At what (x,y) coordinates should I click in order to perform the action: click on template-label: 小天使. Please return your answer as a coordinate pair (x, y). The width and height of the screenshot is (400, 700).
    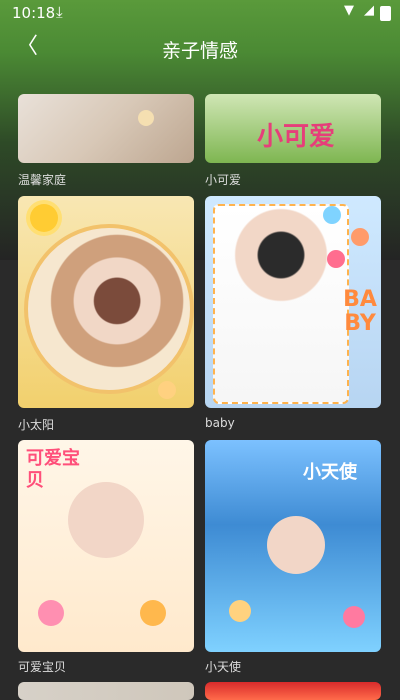
    Looking at the image, I should click on (223, 667).